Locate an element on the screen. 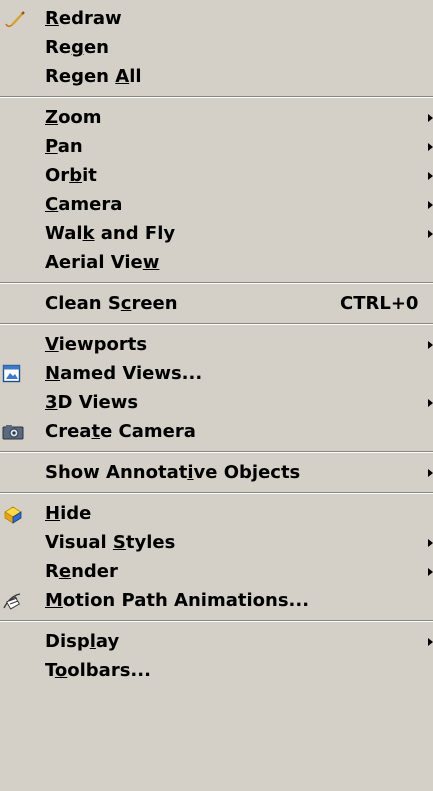  menu-item-clean-screen: Clean Screen CTRL+0 is located at coordinates (216, 303).